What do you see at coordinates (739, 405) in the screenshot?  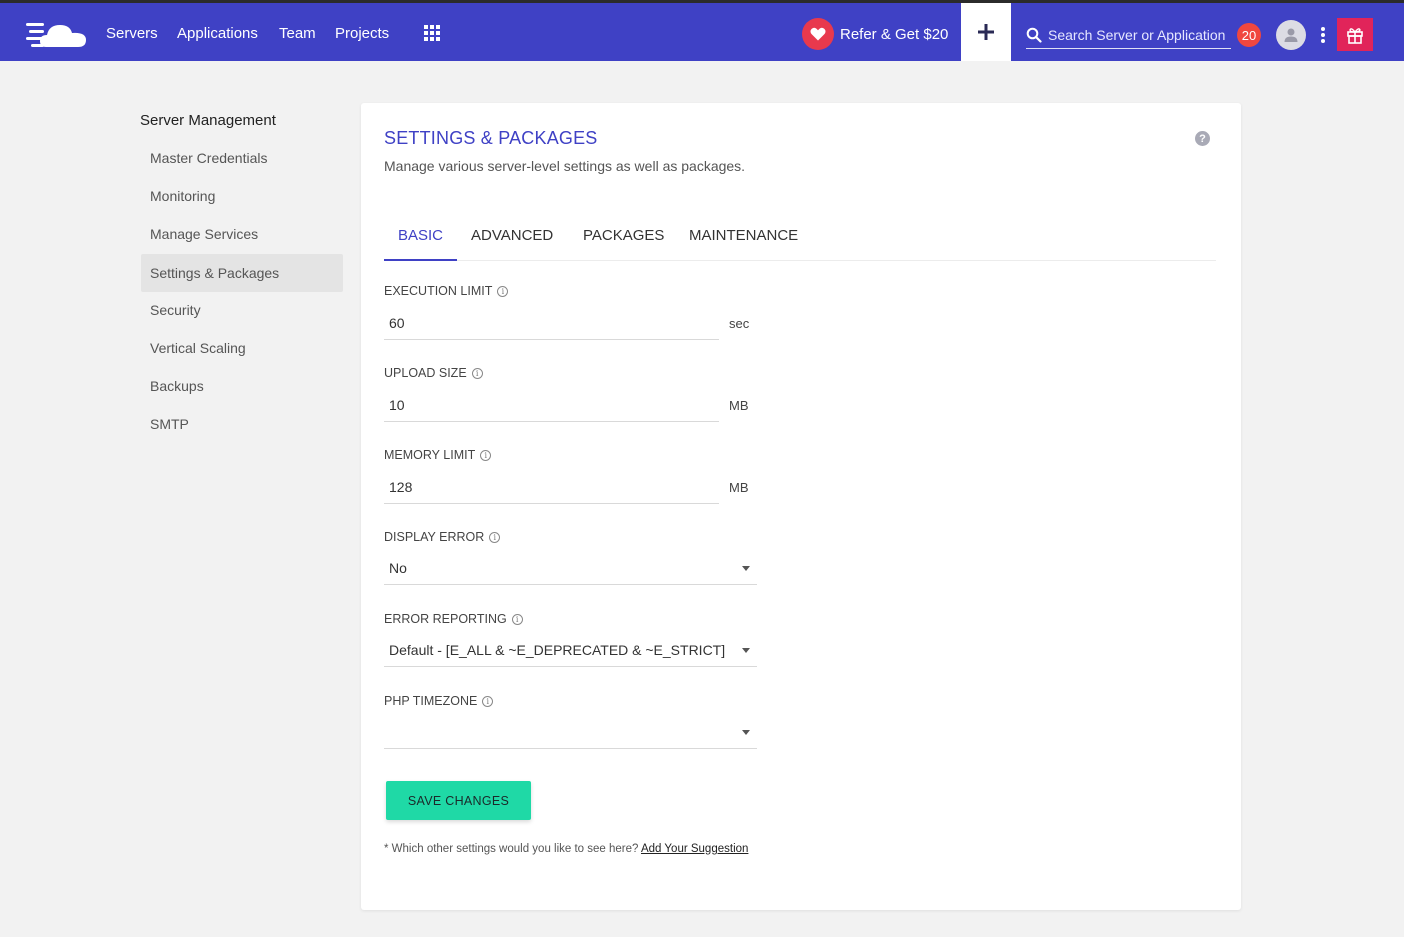 I see `upload-size-unit: MB` at bounding box center [739, 405].